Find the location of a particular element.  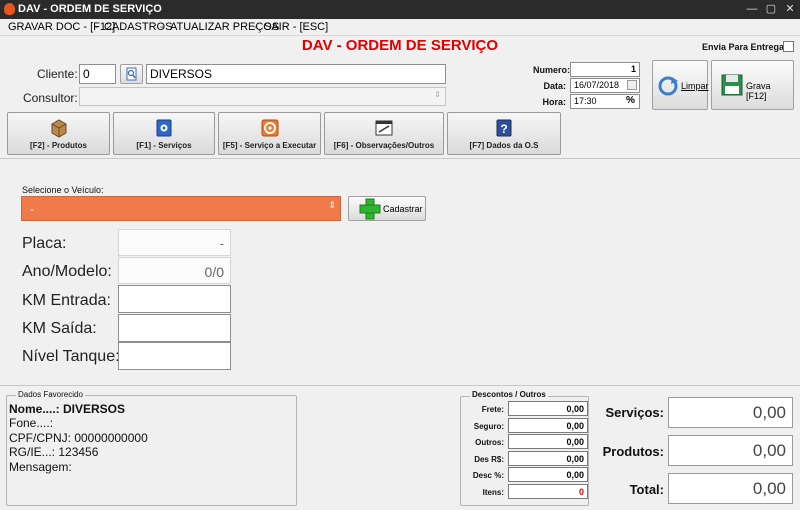

servicos-total-label: Serviços: is located at coordinates (634, 412).